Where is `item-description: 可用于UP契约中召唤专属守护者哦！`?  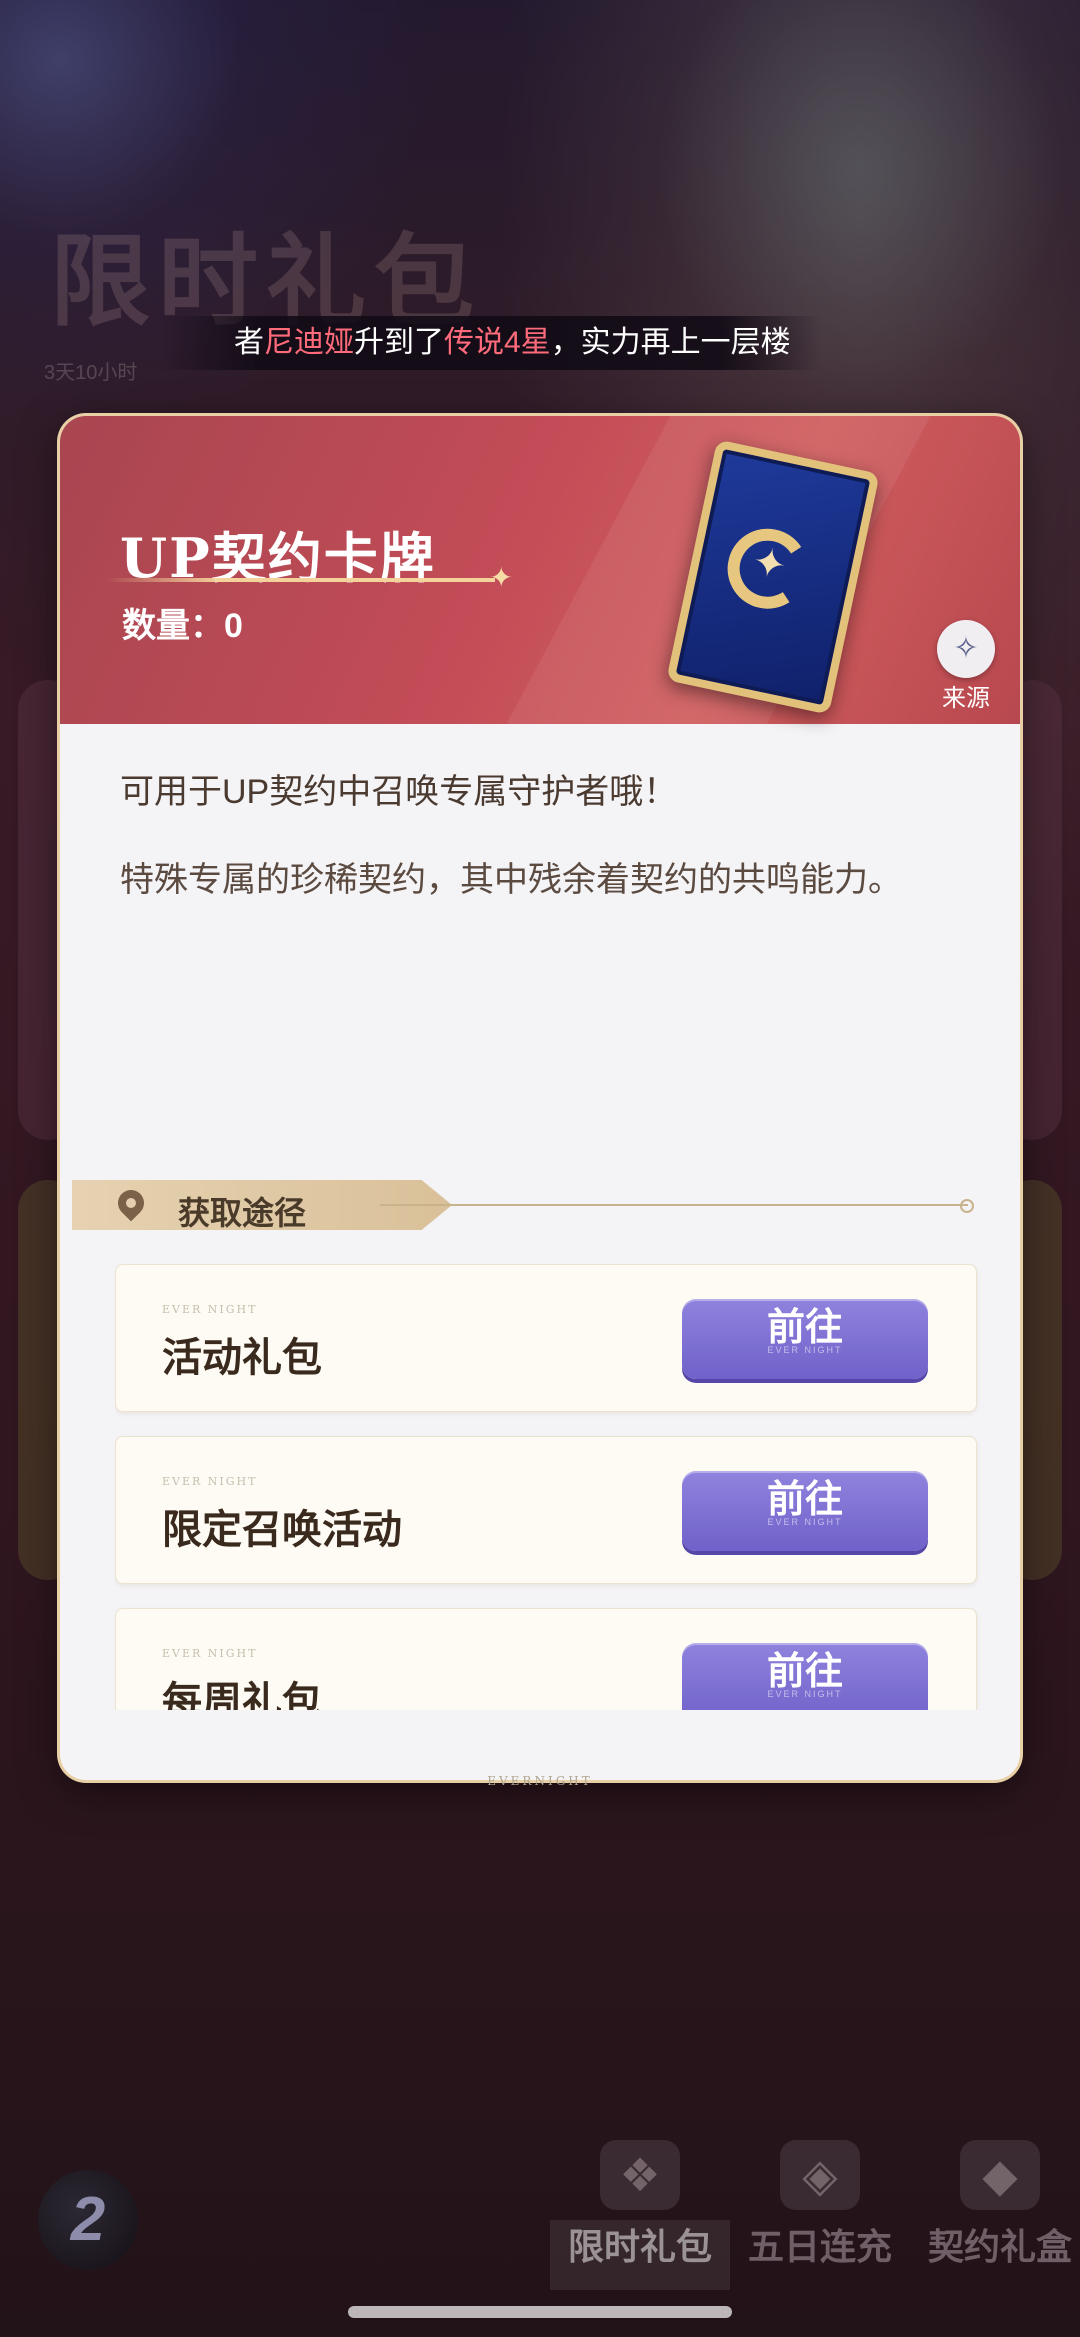
item-description: 可用于UP契约中召唤专属守护者哦！ is located at coordinates (399, 792).